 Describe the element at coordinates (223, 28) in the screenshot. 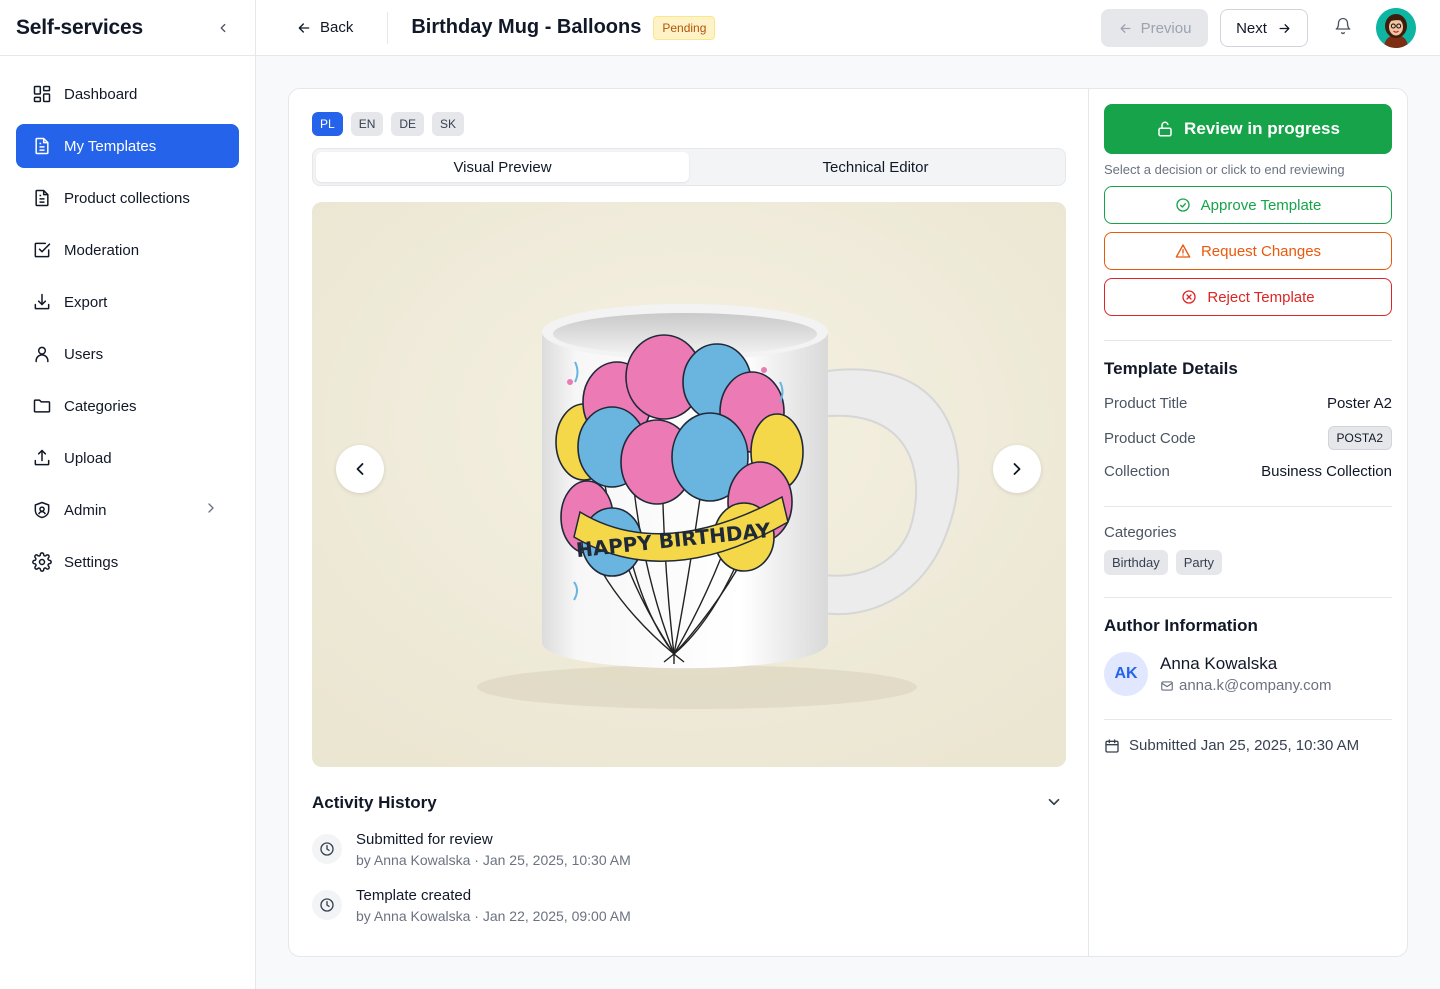

I see `collapse-sidebar-button` at that location.